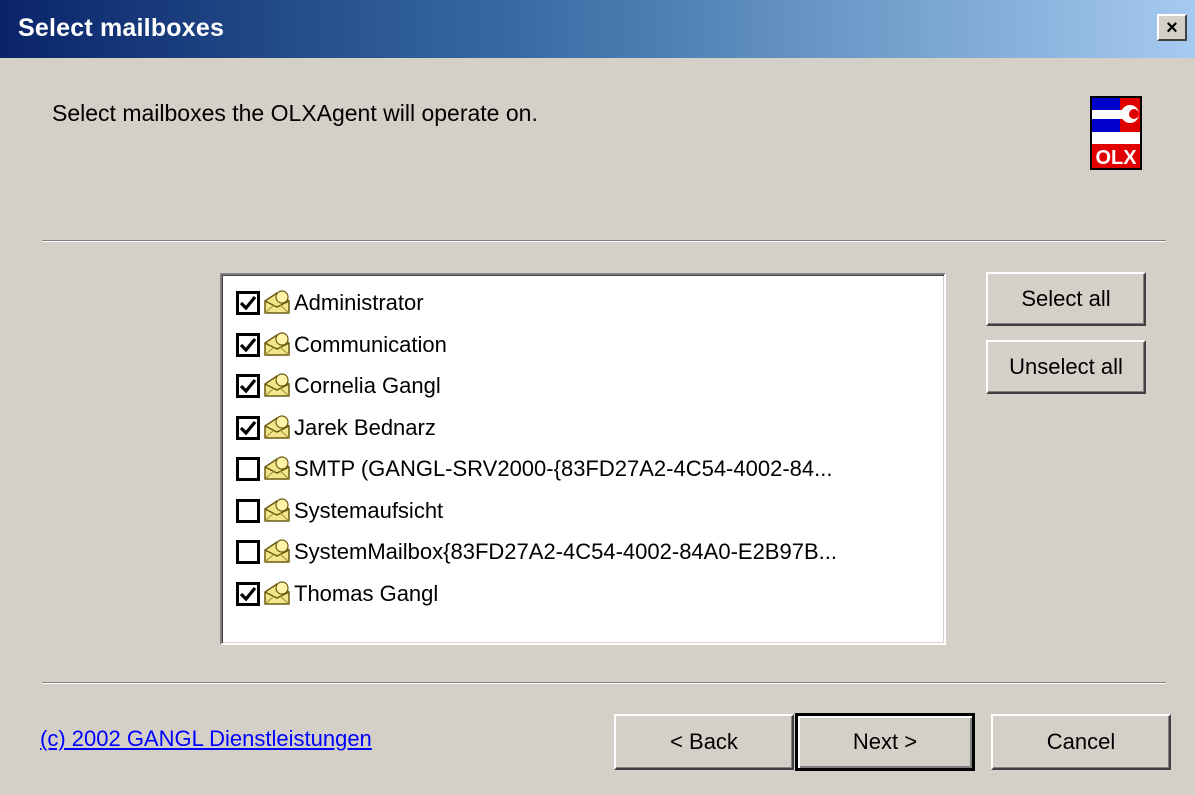 Image resolution: width=1195 pixels, height=795 pixels. I want to click on mailbox-list-item: Communication, so click(341, 345).